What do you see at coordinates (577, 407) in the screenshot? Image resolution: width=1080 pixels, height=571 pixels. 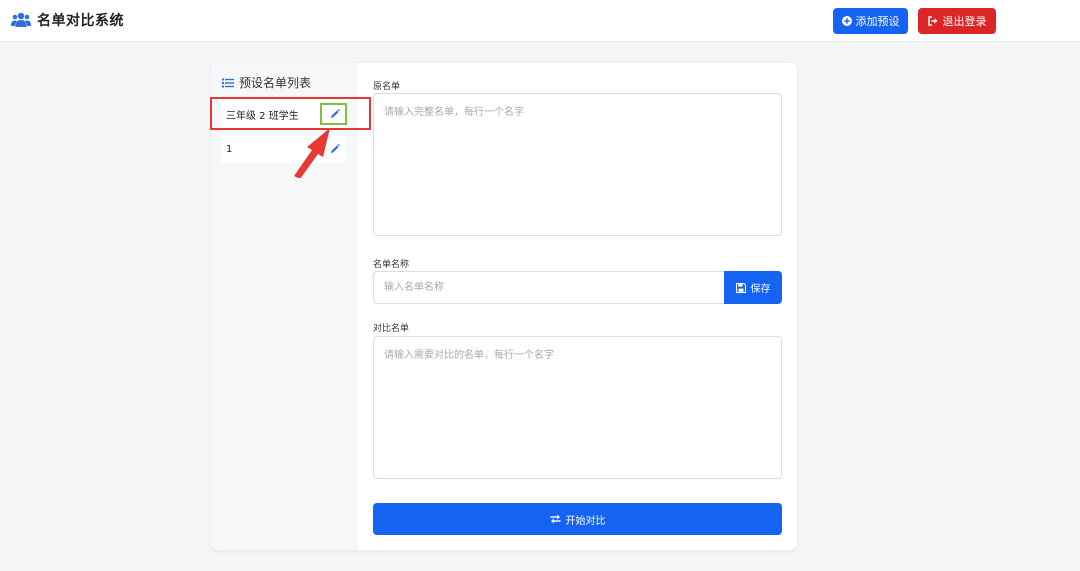 I see `compare-list-textarea` at bounding box center [577, 407].